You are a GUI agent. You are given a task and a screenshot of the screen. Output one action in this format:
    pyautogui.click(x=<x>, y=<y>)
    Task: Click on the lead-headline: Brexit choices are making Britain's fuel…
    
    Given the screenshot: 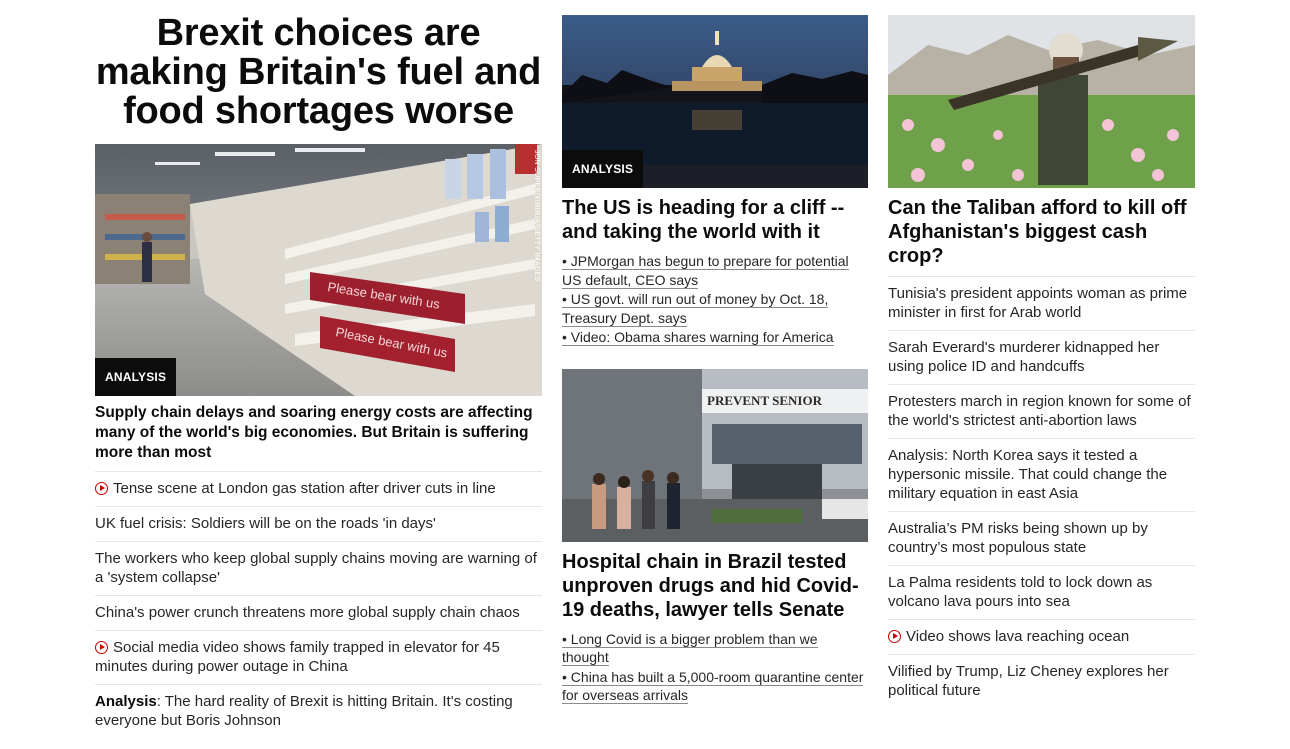 What is the action you would take?
    pyautogui.click(x=318, y=72)
    